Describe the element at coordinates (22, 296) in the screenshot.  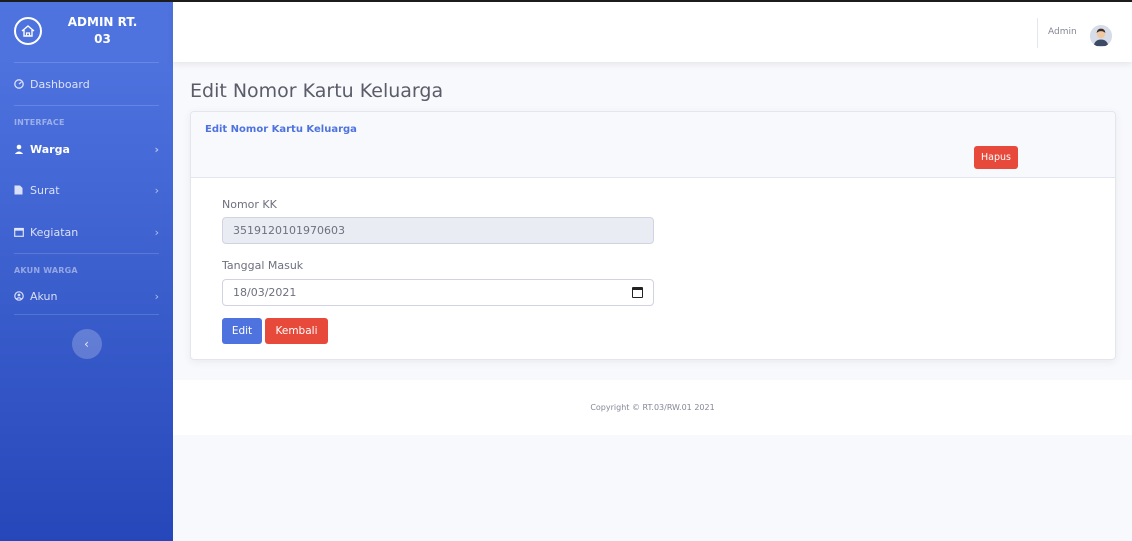
I see `account-circle-icon` at that location.